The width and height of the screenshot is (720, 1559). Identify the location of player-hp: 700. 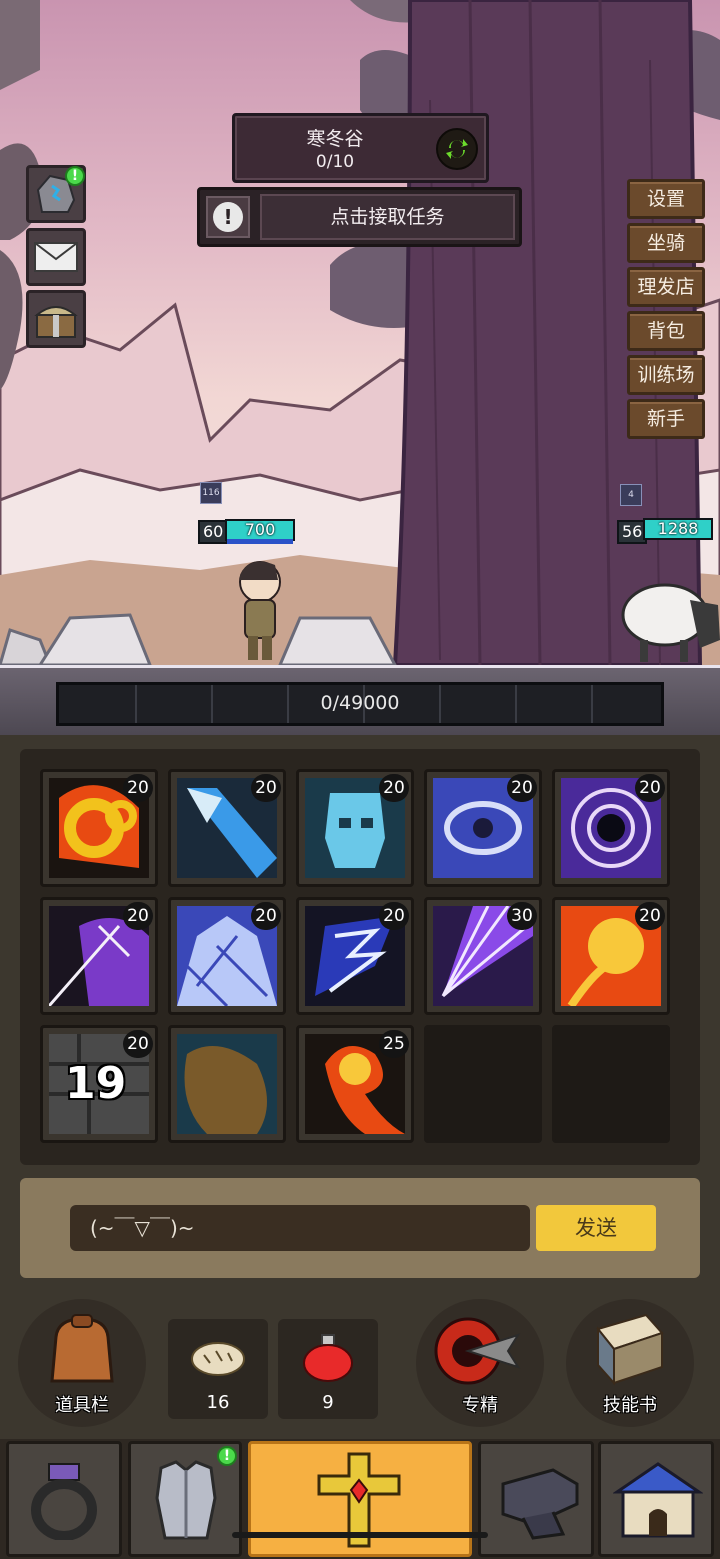
(260, 529).